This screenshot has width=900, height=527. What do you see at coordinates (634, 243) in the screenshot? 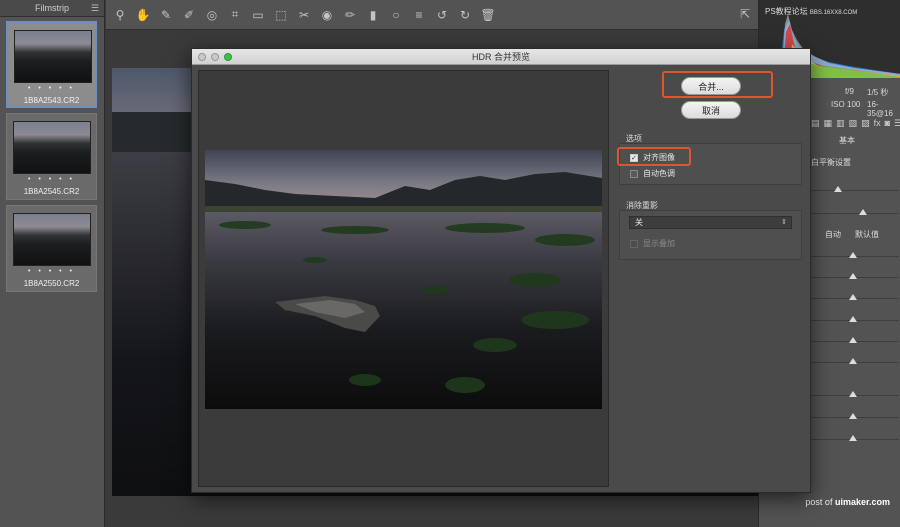
I see `show-overlay-checkbox` at bounding box center [634, 243].